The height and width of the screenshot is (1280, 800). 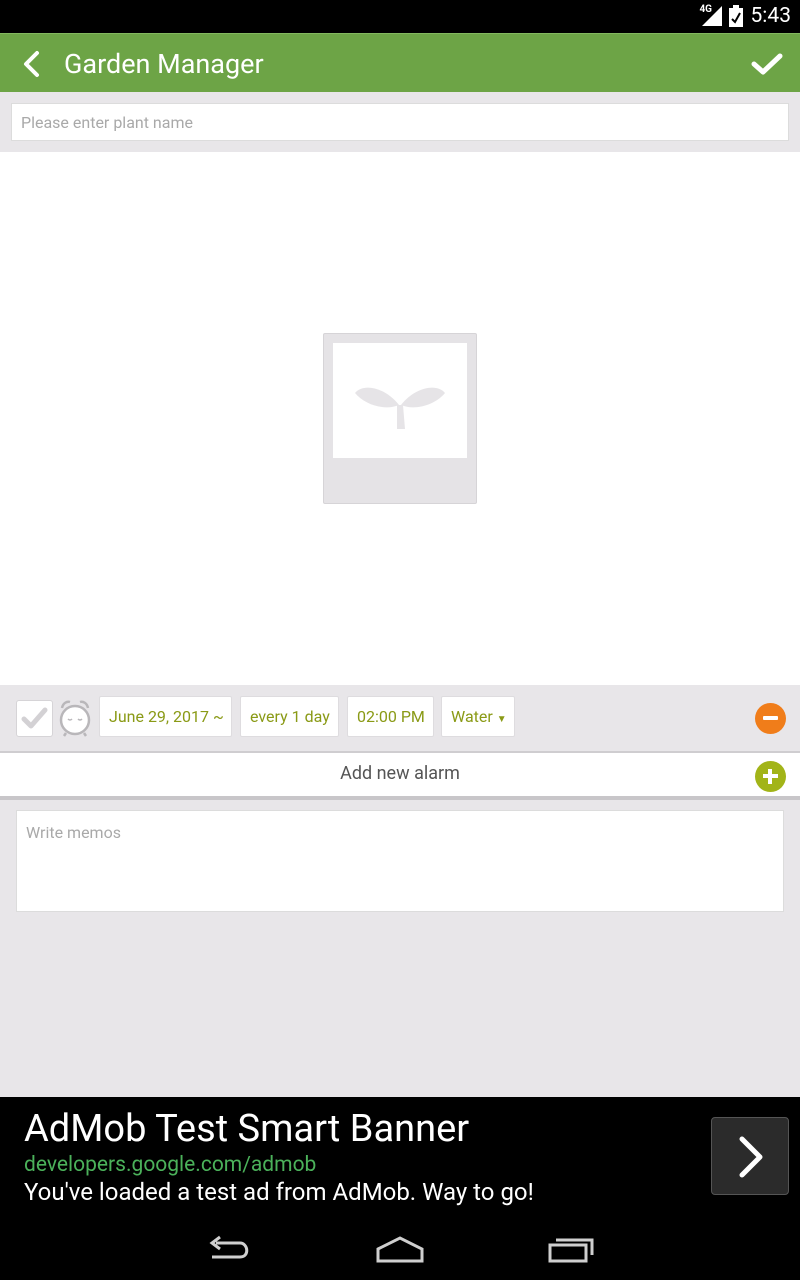 What do you see at coordinates (32, 64) in the screenshot?
I see `back-arrow-icon` at bounding box center [32, 64].